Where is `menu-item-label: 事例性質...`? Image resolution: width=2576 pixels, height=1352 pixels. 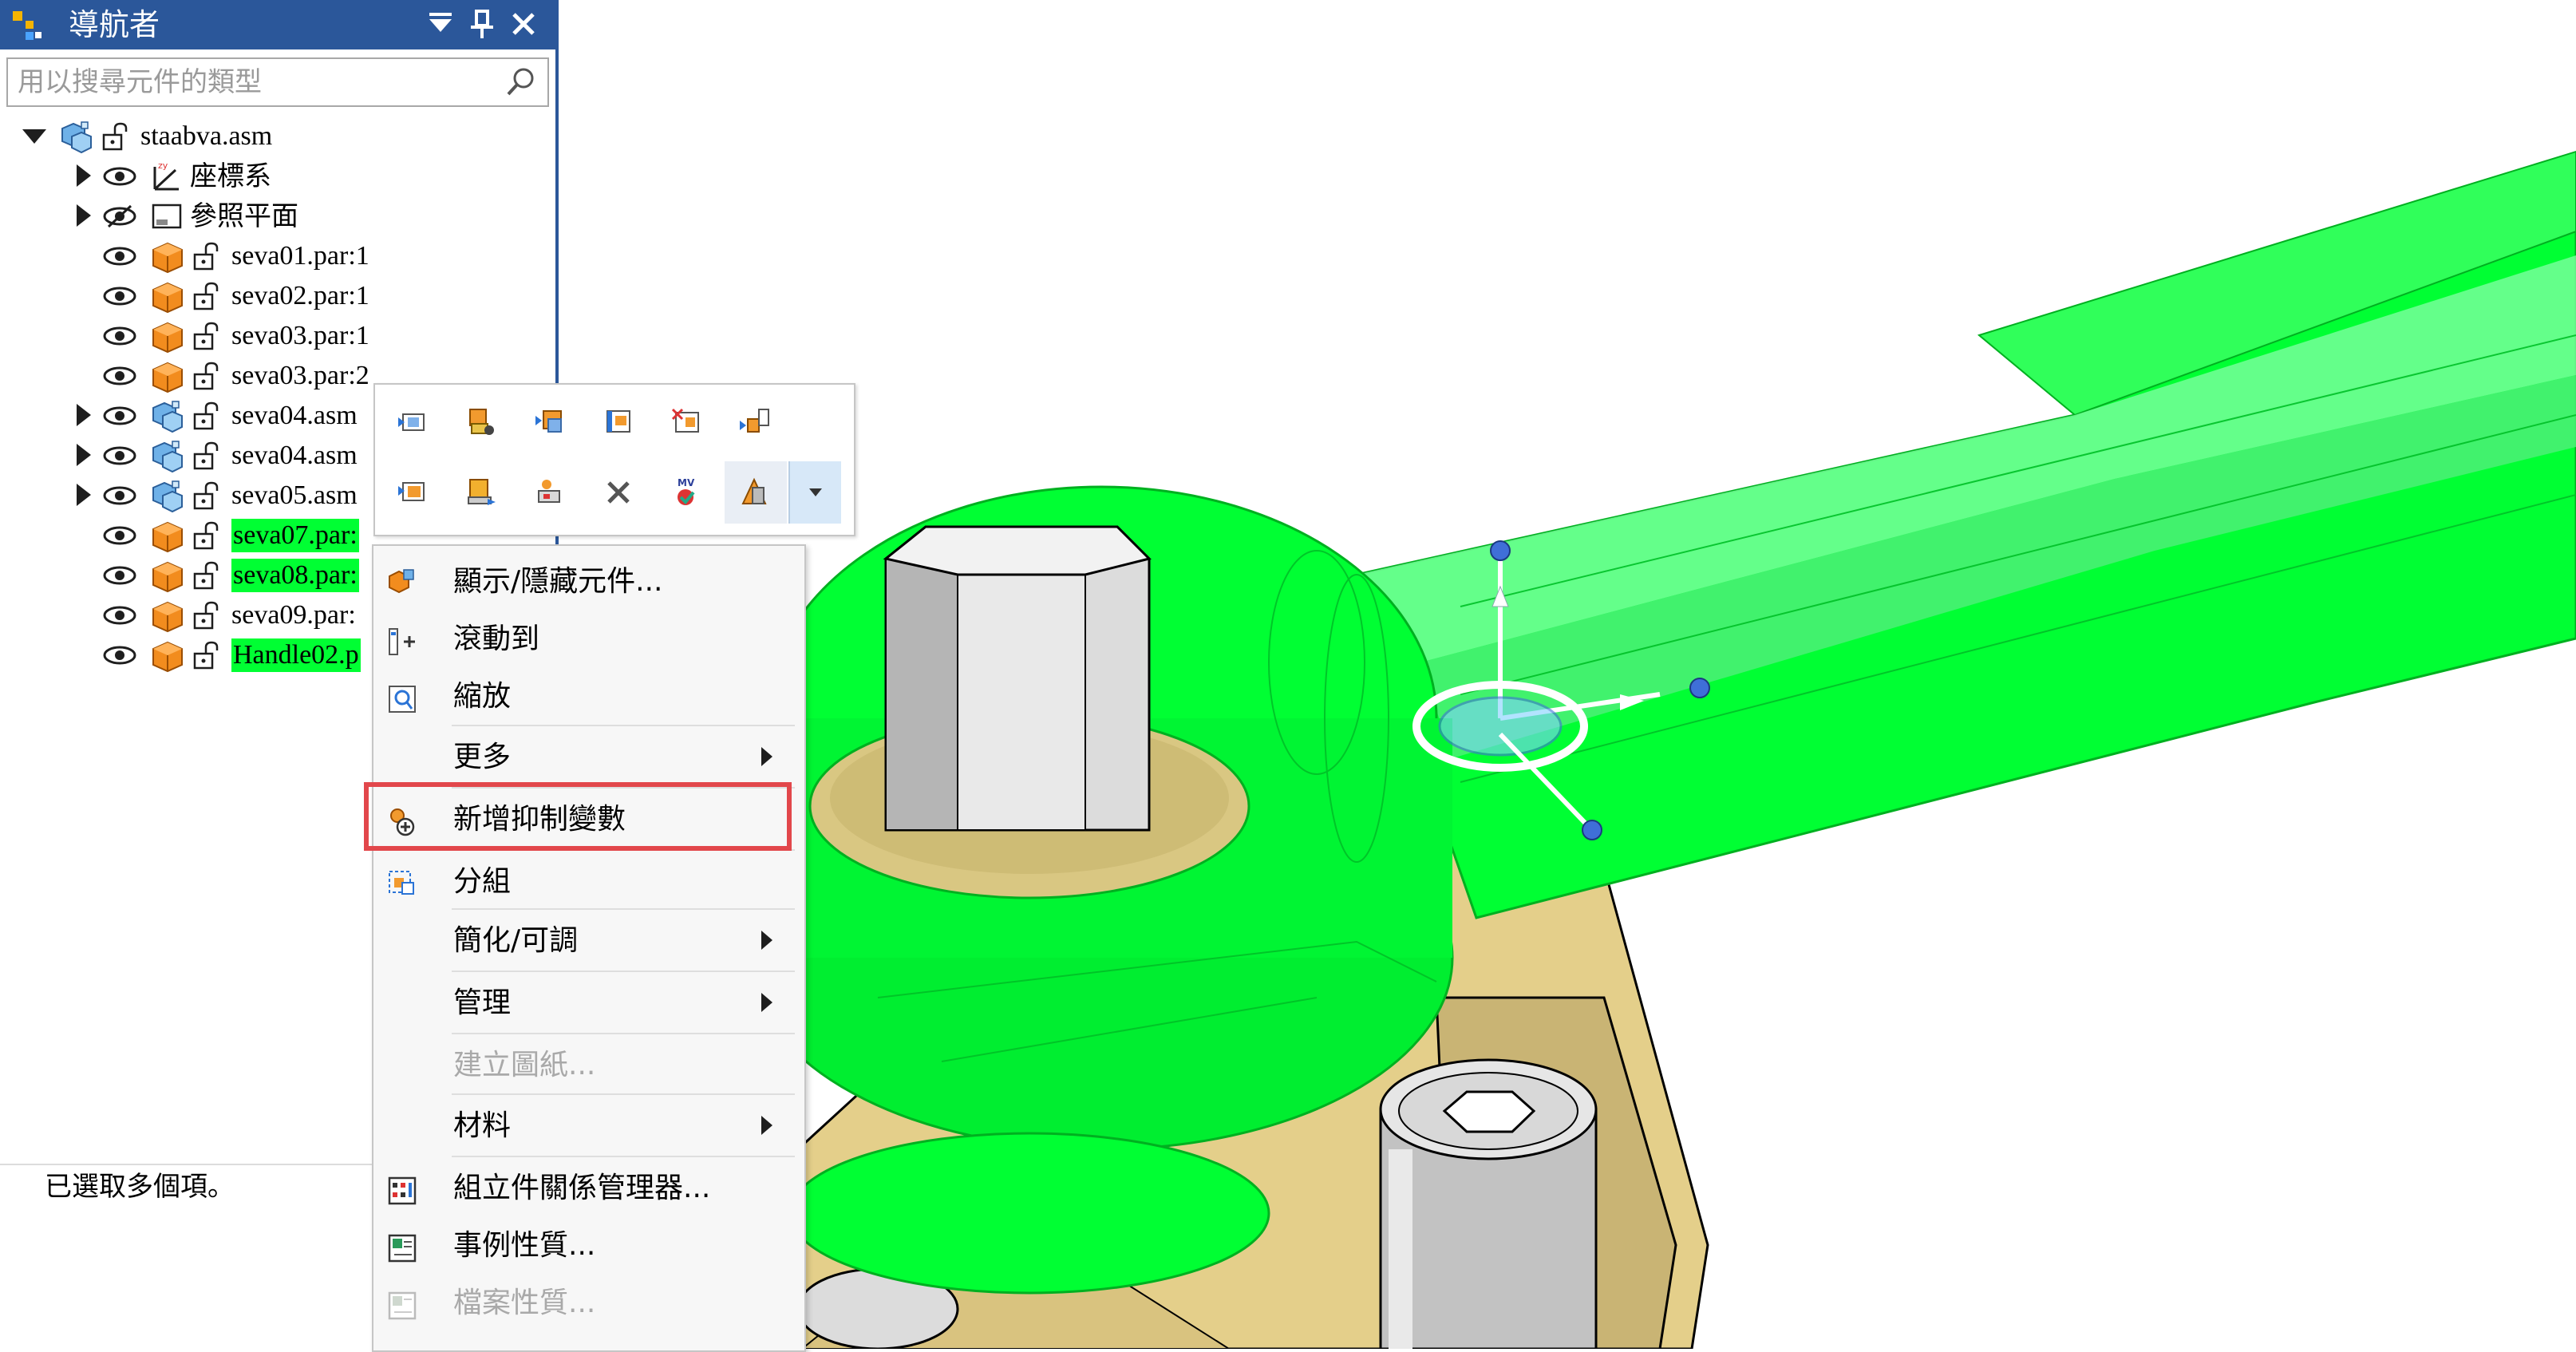 menu-item-label: 事例性質... is located at coordinates (524, 1245).